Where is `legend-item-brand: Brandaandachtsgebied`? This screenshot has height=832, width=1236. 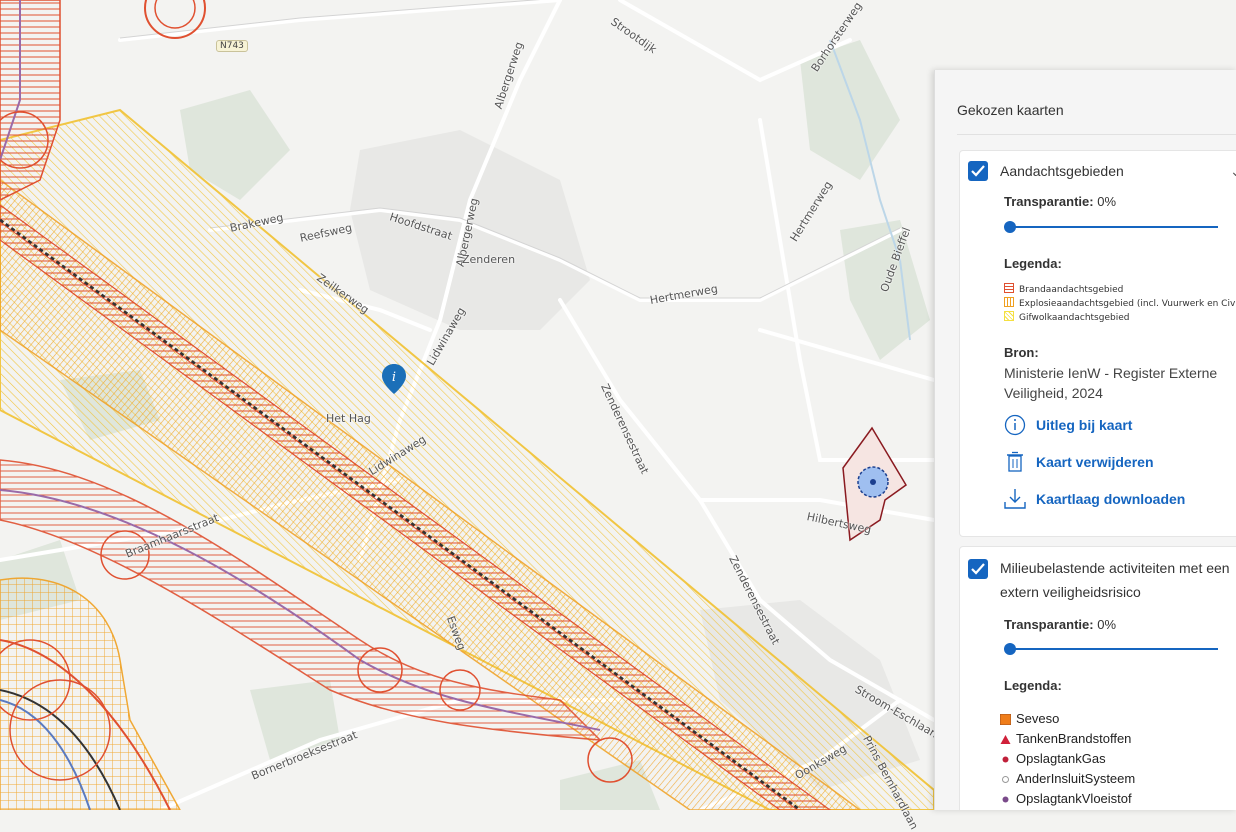 legend-item-brand: Brandaandachtsgebied is located at coordinates (1063, 289).